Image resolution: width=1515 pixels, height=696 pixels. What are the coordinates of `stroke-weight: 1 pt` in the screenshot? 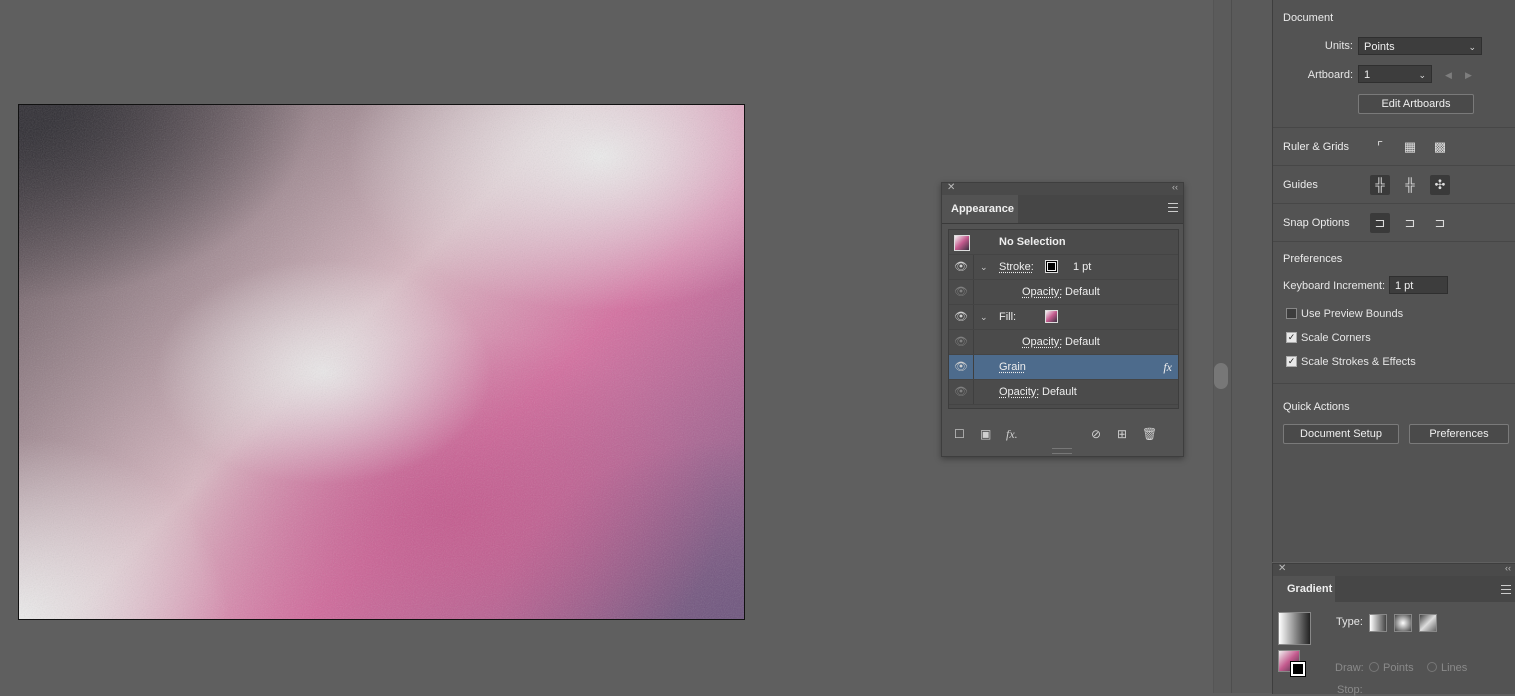 It's located at (1082, 267).